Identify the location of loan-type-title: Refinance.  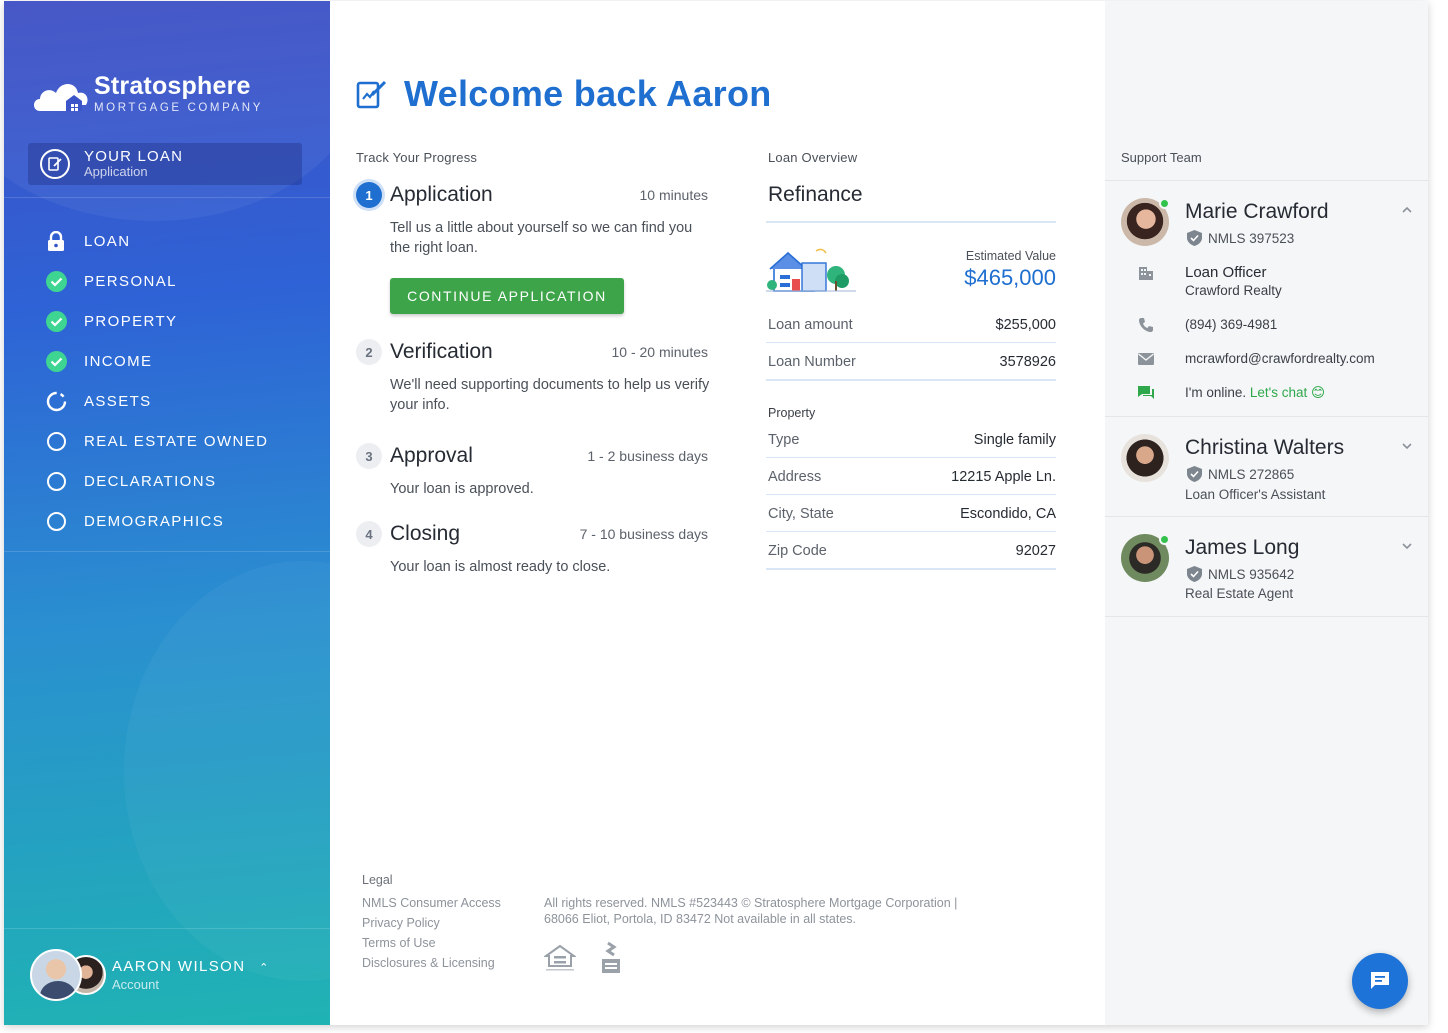
(815, 194).